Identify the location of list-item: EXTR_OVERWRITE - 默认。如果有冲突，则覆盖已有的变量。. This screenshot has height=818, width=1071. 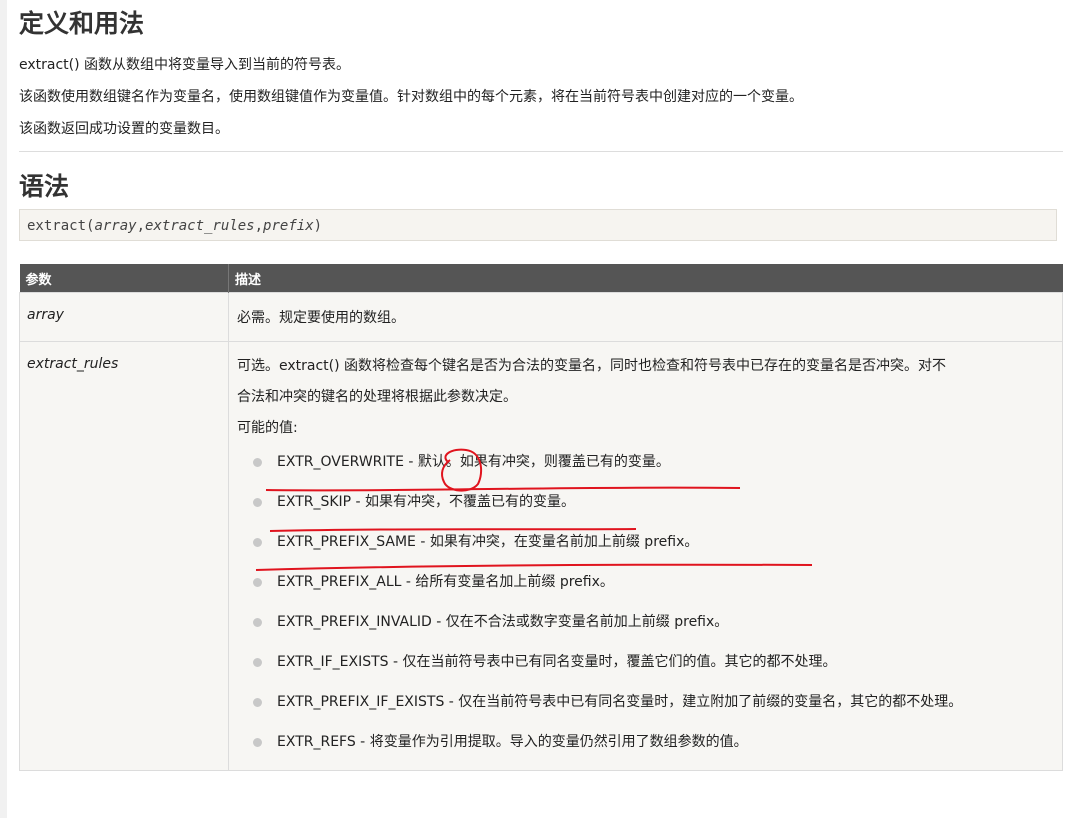
(653, 462).